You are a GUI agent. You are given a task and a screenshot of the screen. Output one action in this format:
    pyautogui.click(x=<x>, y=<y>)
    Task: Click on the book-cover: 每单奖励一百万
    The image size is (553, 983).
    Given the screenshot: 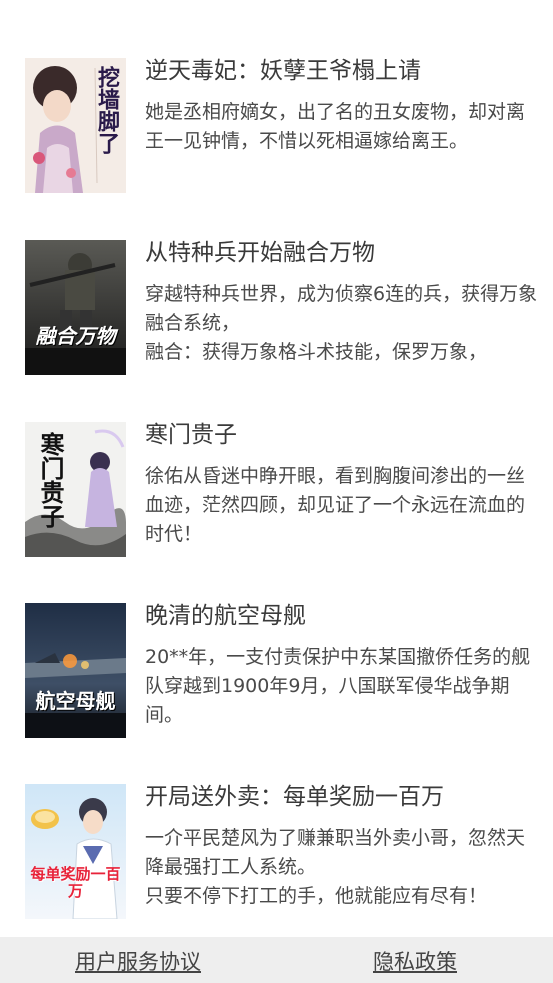 What is the action you would take?
    pyautogui.click(x=75, y=851)
    